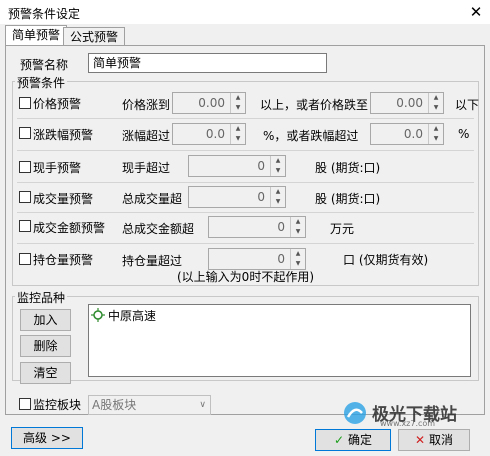  Describe the element at coordinates (476, 12) in the screenshot. I see `close-button: ✕` at that location.